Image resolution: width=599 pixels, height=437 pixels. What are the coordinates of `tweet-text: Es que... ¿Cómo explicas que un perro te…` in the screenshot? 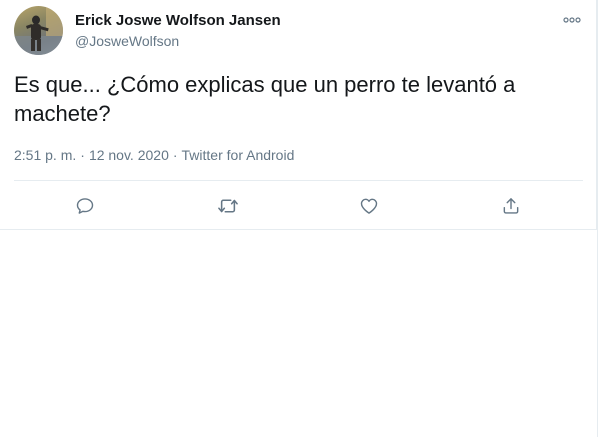 It's located at (265, 99).